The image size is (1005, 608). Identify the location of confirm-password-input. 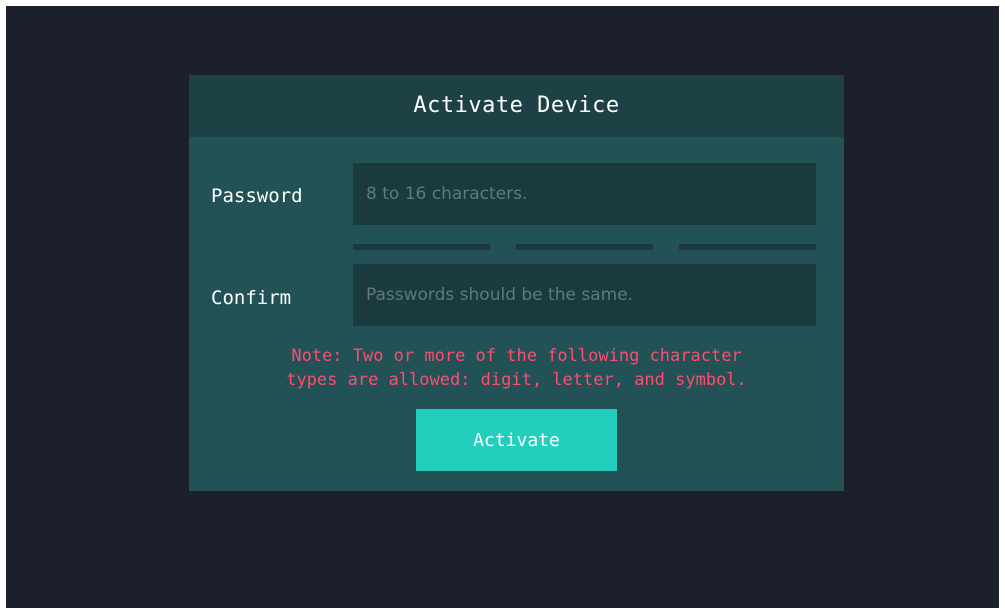
(584, 295).